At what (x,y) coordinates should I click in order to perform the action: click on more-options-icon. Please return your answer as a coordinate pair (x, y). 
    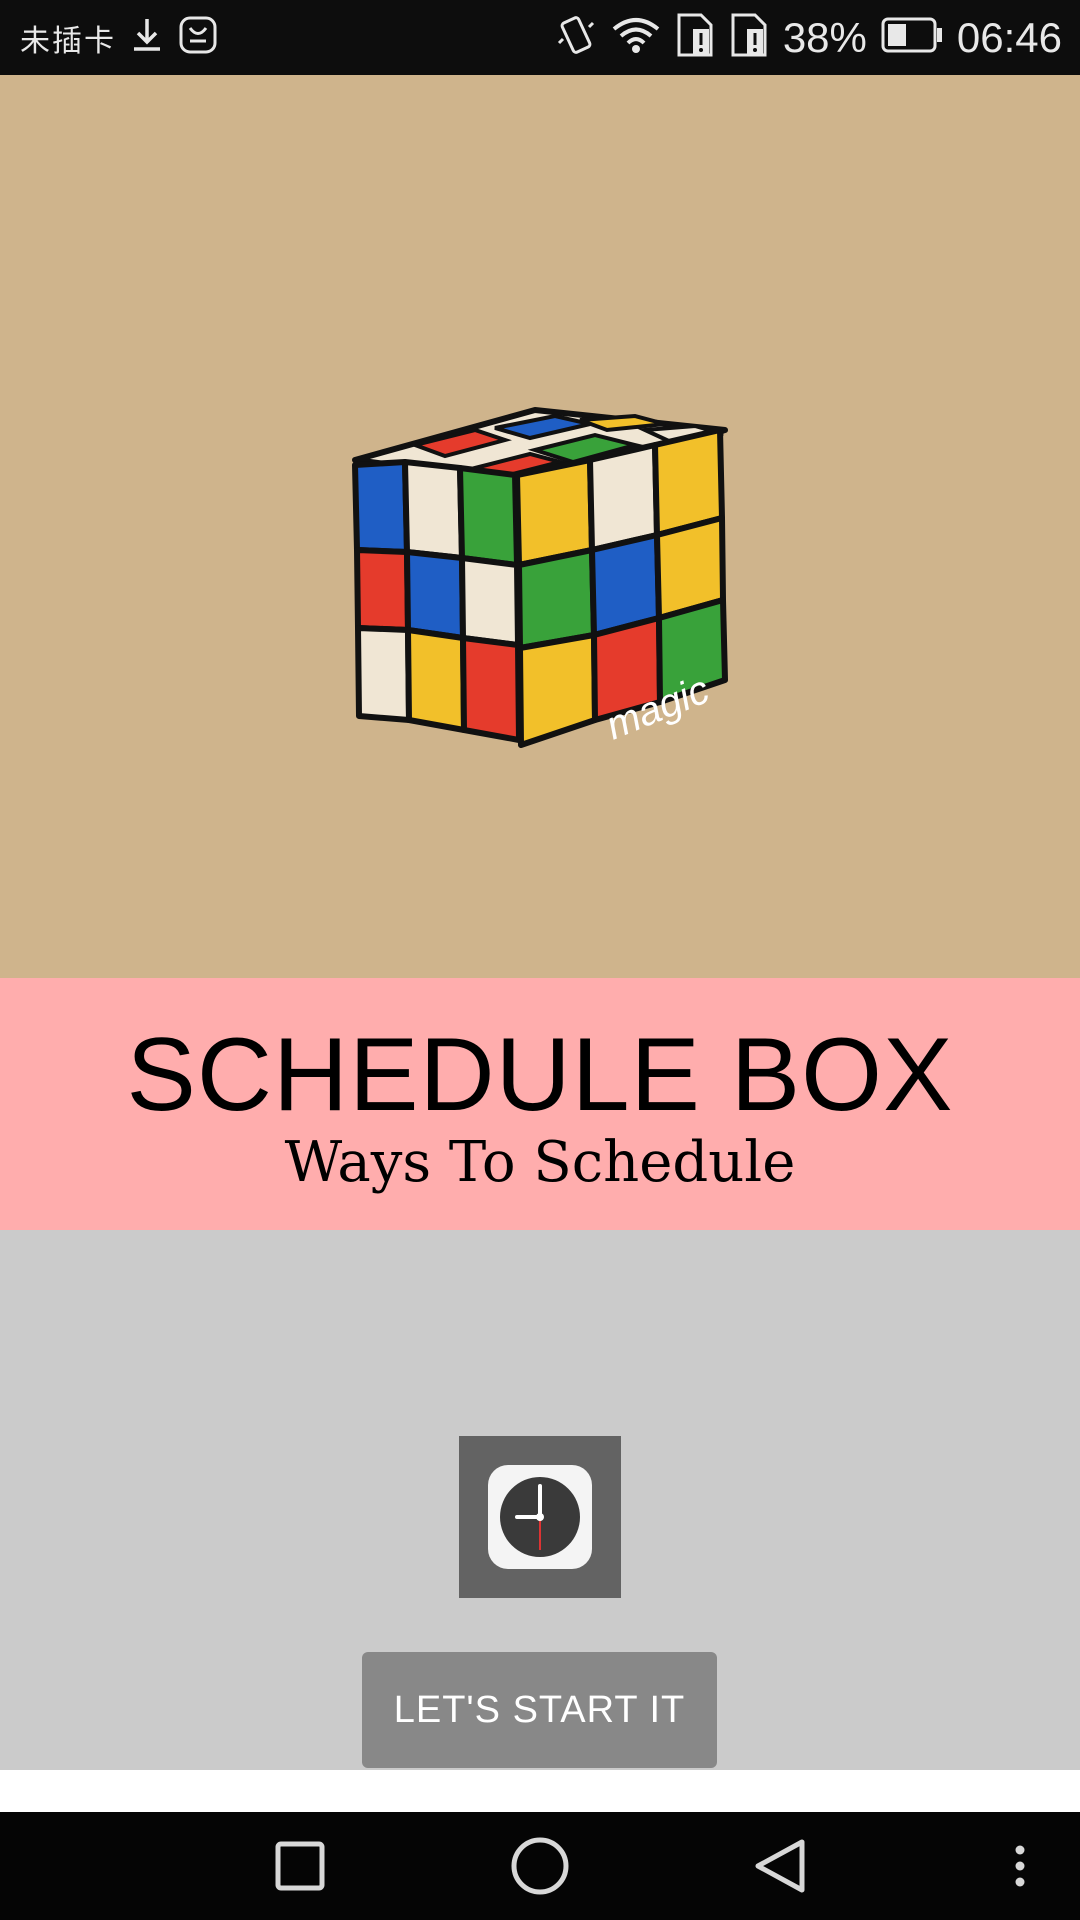
    Looking at the image, I should click on (1020, 1866).